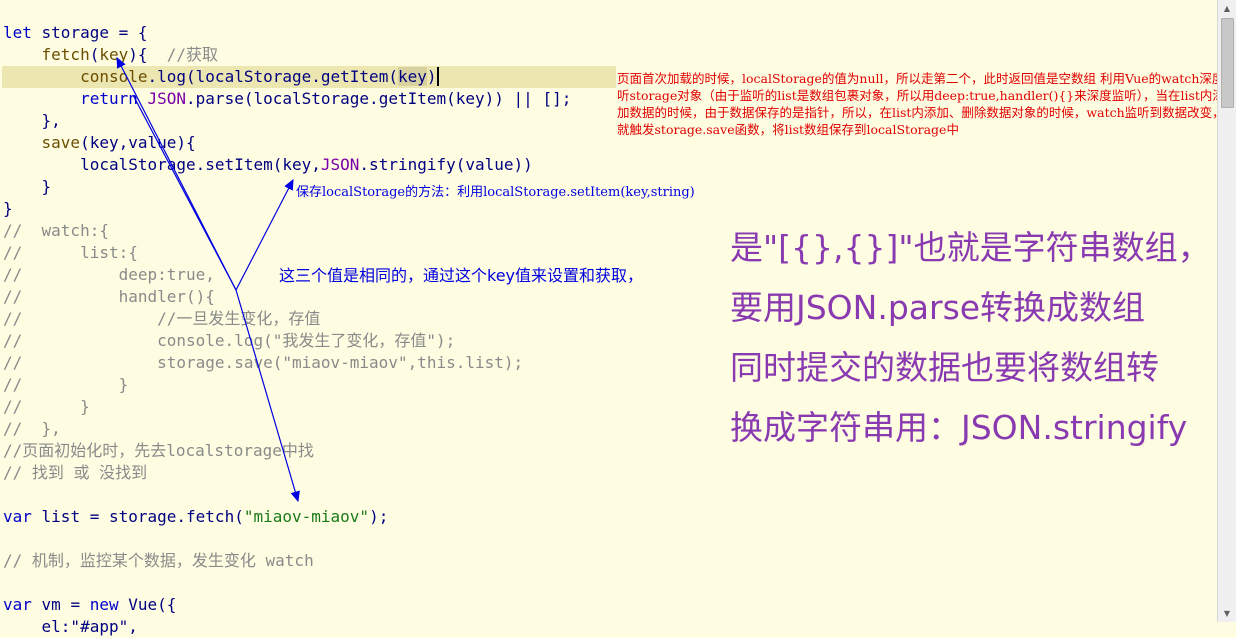  I want to click on purple-line-1: 是"[{},{}]"也就是字符串数组，, so click(970, 247).